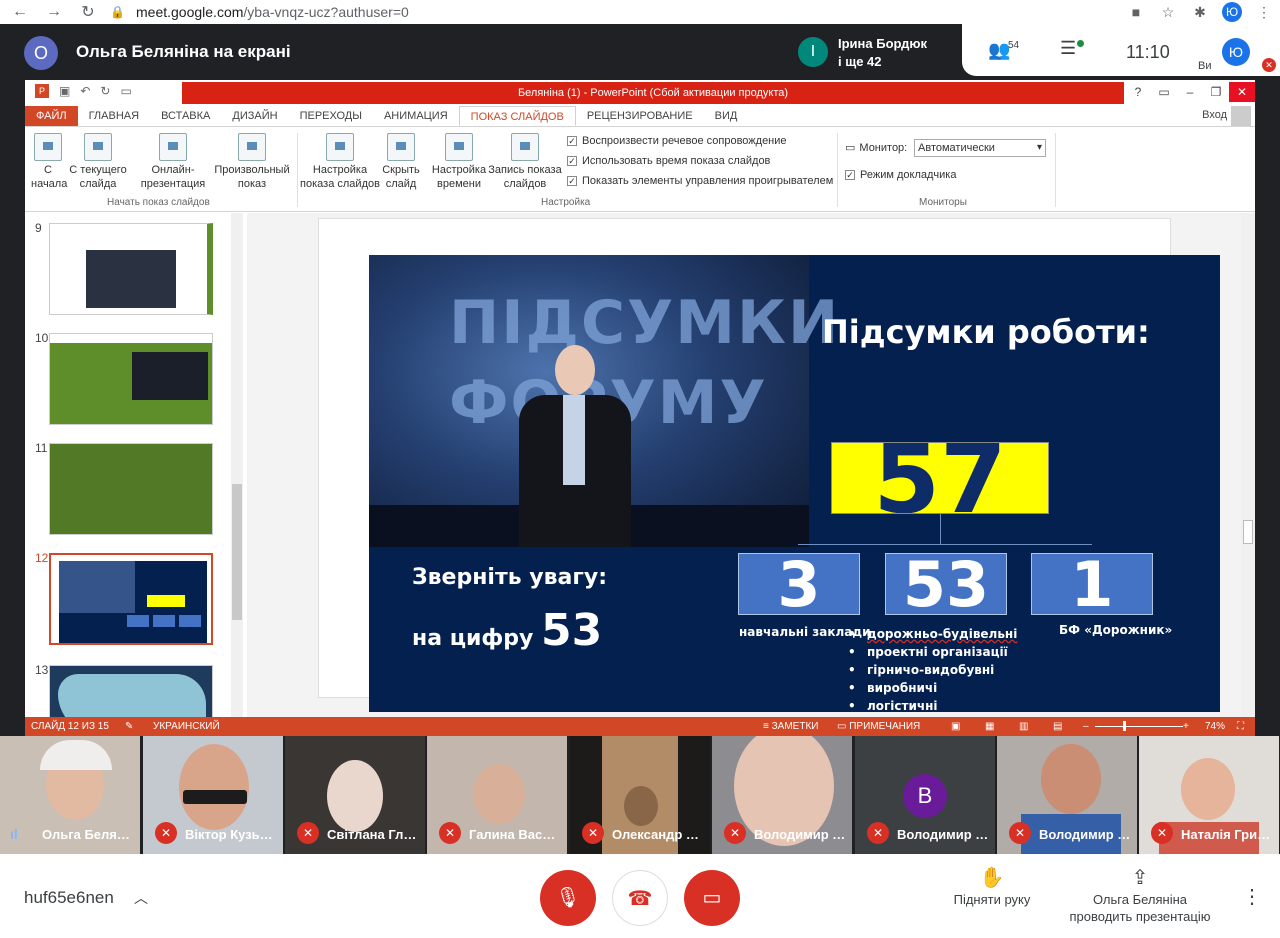  Describe the element at coordinates (49, 162) in the screenshot. I see `from-start-button: С начала` at that location.